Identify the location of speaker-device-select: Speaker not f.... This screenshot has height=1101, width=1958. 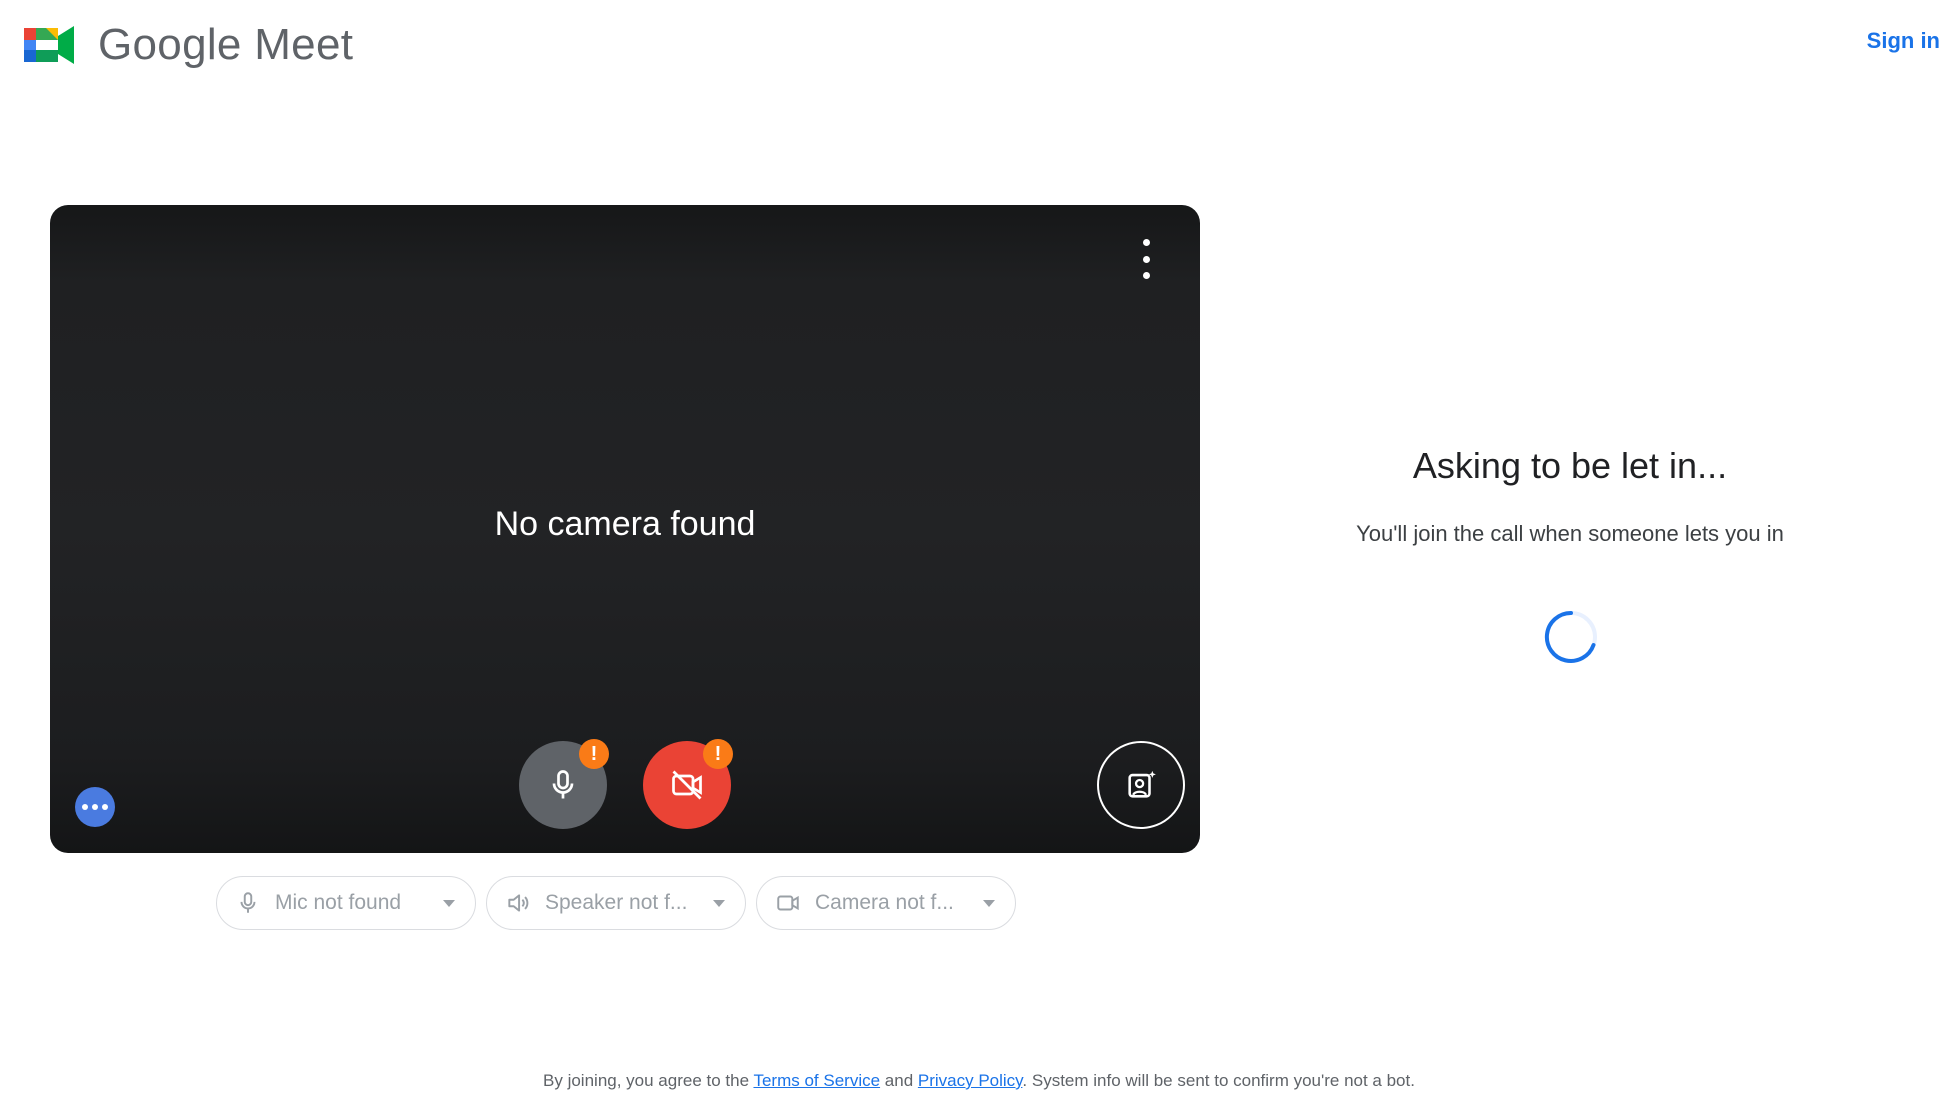
(616, 903).